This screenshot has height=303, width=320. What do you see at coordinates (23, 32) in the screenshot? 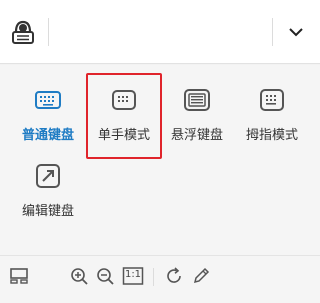
I see `app-logo-icon` at bounding box center [23, 32].